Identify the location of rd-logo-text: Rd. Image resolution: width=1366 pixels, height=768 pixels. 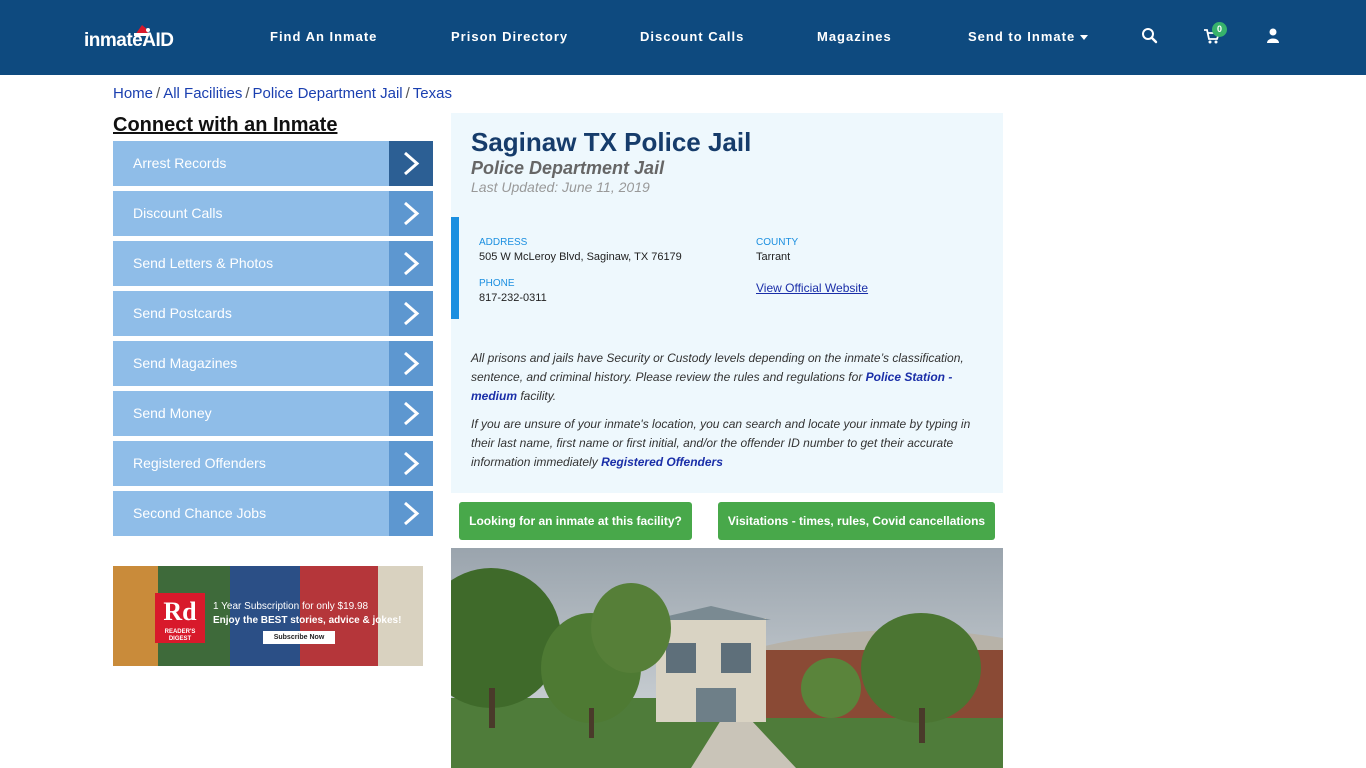
(180, 611).